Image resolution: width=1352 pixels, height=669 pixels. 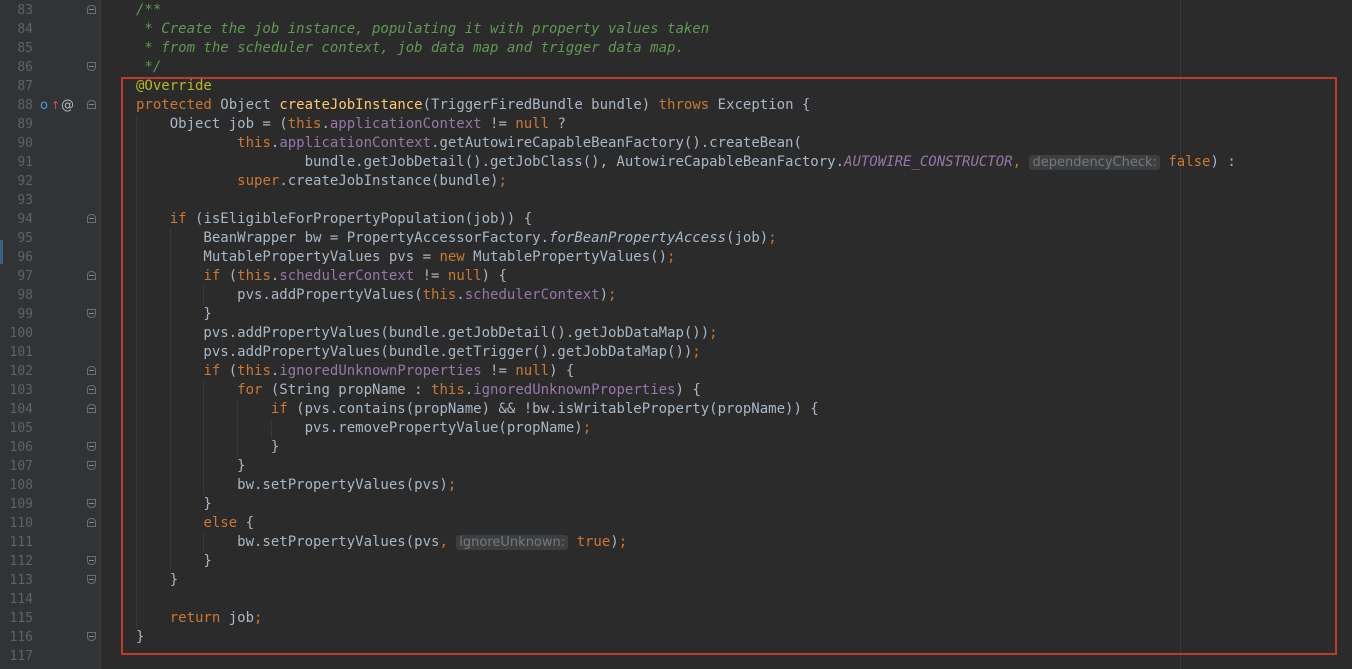 I want to click on code-text: */, so click(x=148, y=67).